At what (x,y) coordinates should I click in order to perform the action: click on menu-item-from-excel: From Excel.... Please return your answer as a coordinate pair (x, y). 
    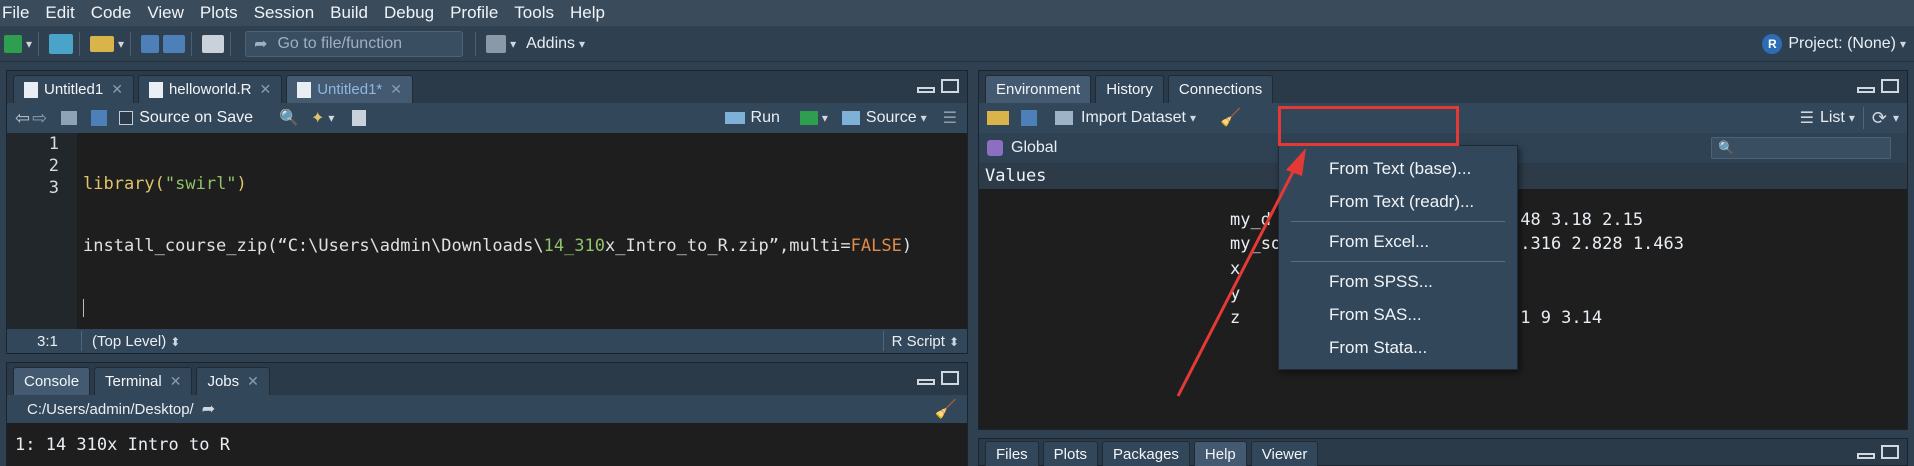
    Looking at the image, I should click on (1398, 241).